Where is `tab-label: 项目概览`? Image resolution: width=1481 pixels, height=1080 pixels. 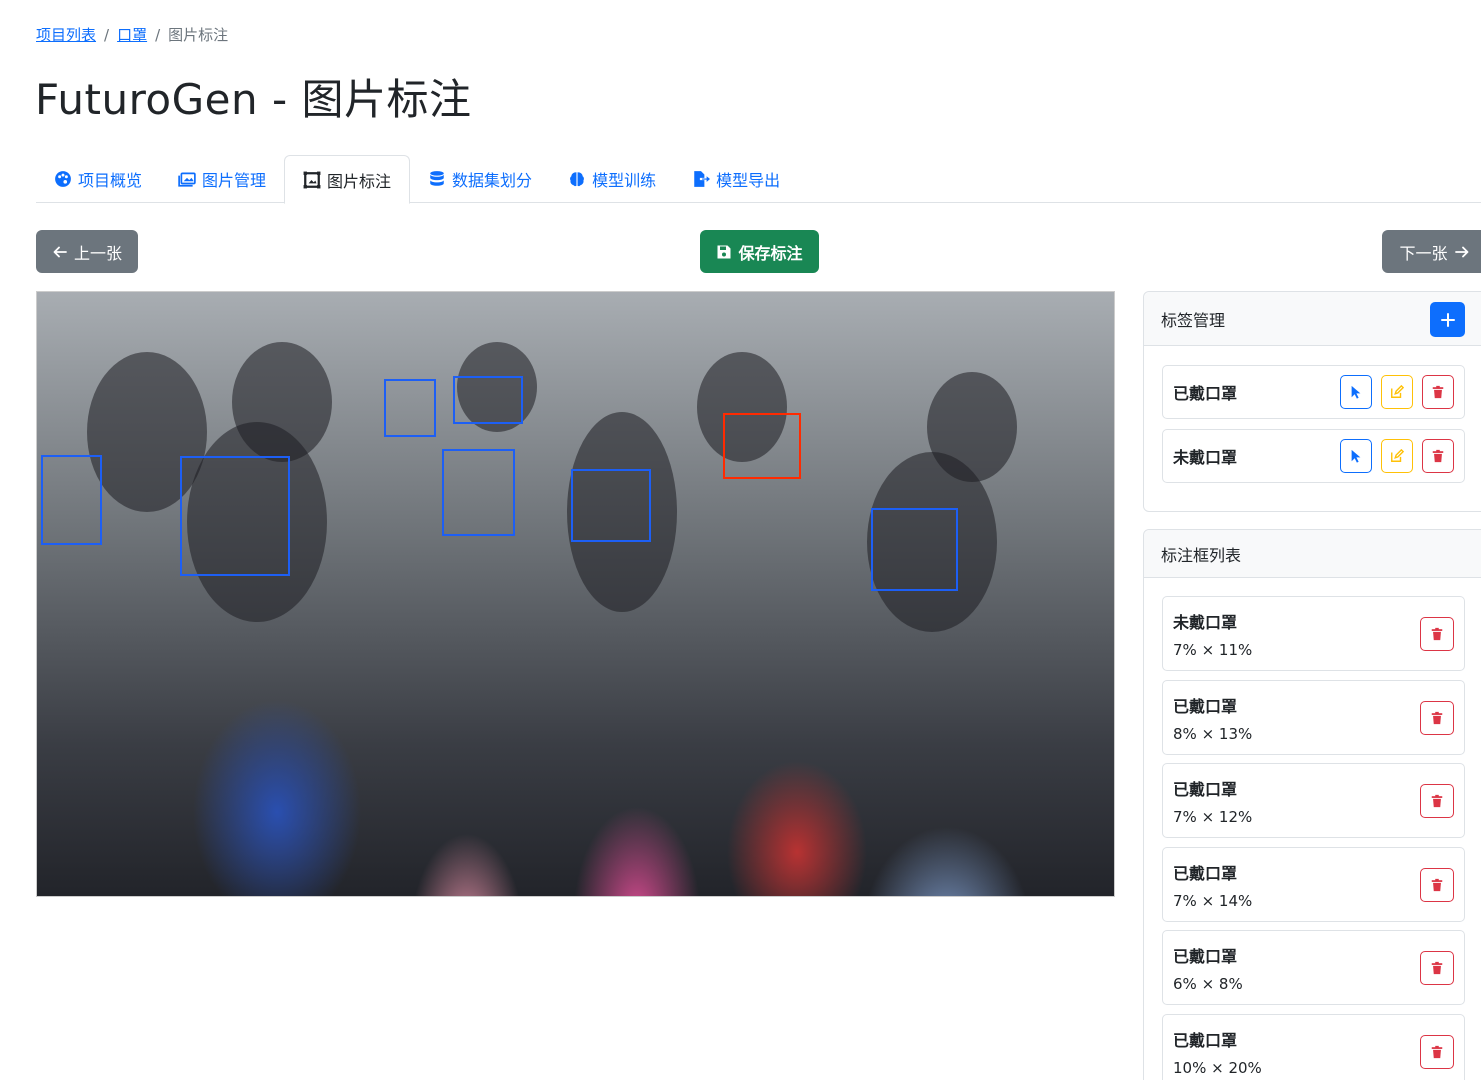
tab-label: 项目概览 is located at coordinates (110, 180).